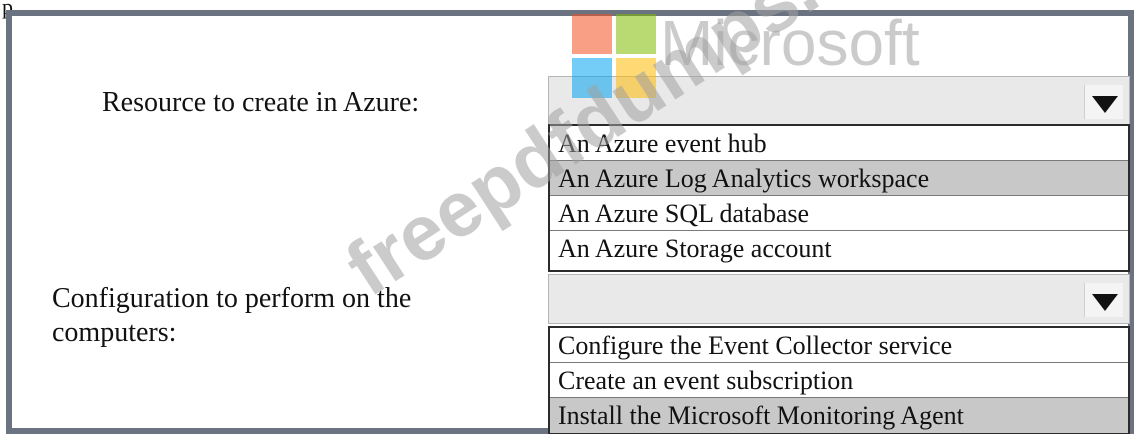 The image size is (1144, 440). What do you see at coordinates (839, 299) in the screenshot?
I see `configuration-dropdown` at bounding box center [839, 299].